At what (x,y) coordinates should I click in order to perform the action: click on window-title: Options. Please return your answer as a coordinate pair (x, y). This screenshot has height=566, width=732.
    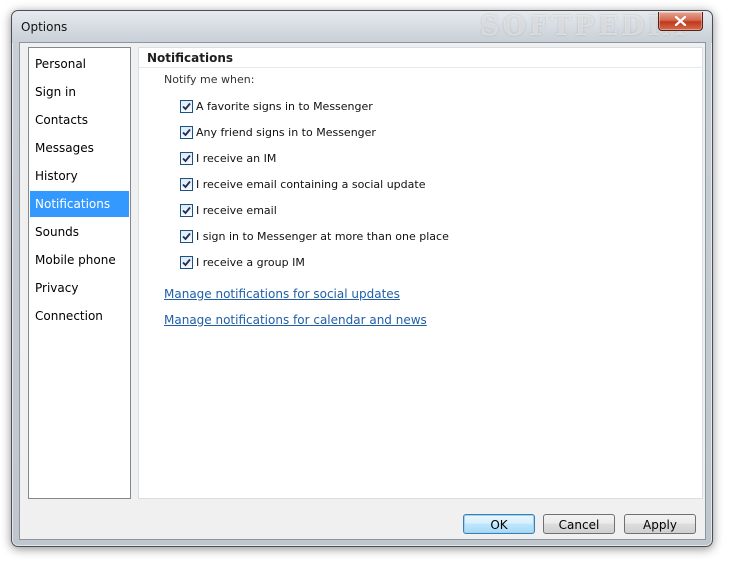
    Looking at the image, I should click on (44, 27).